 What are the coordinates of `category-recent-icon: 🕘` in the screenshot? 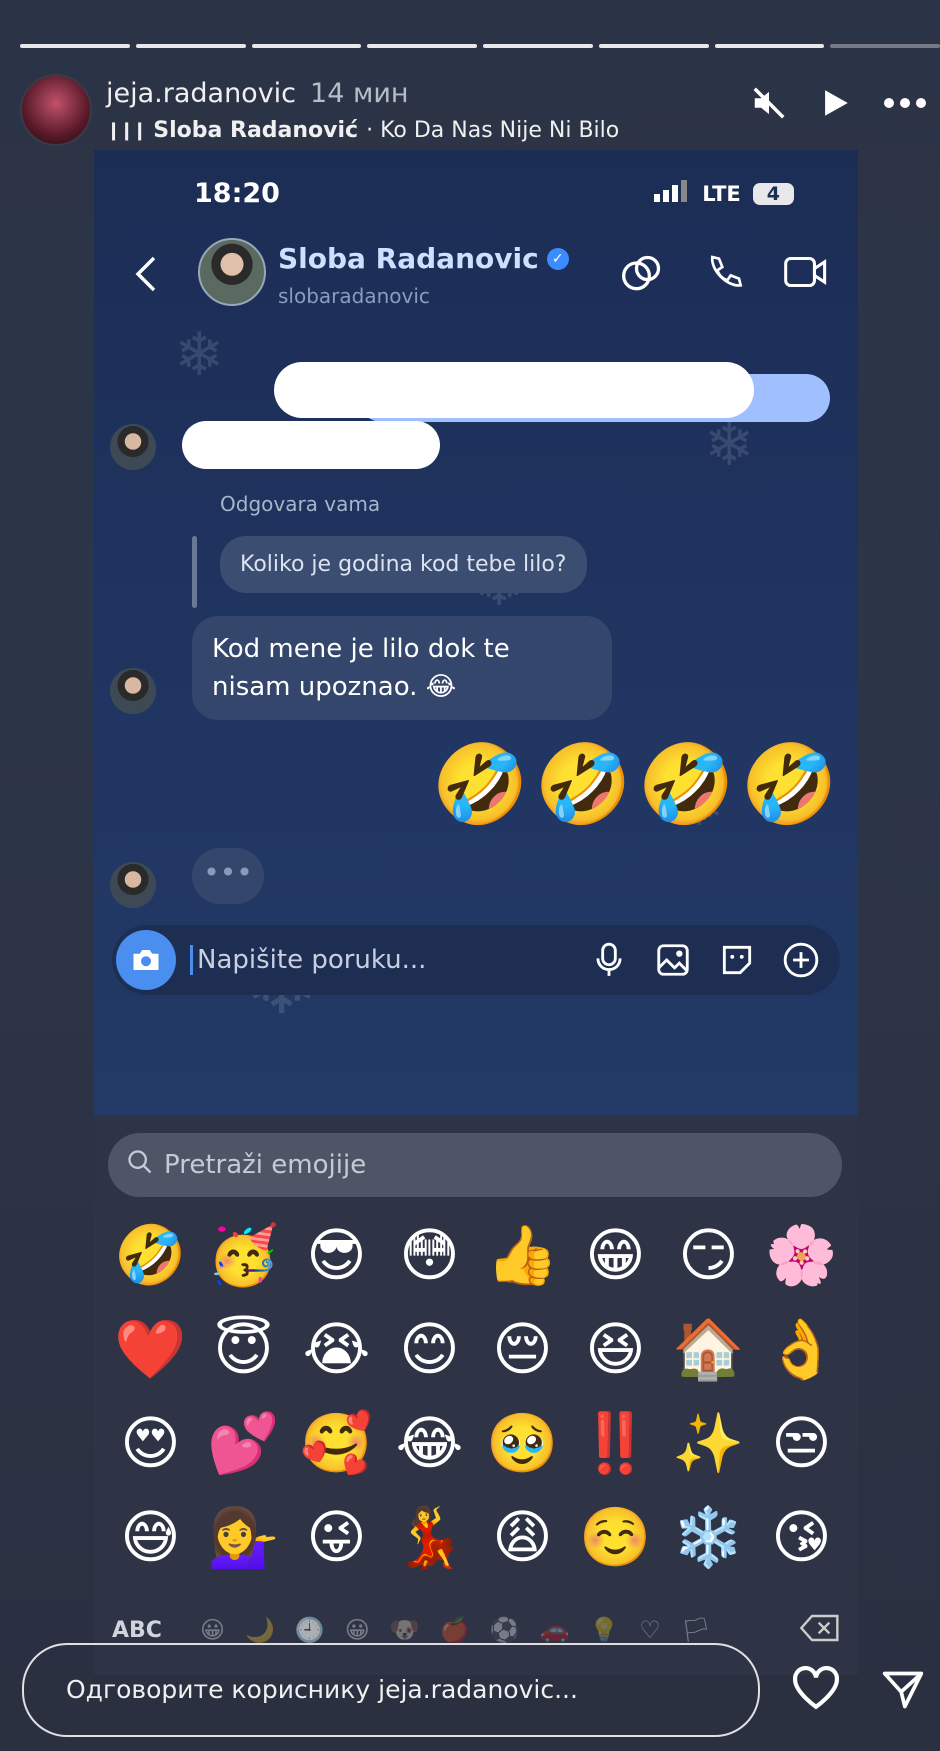 It's located at (310, 1630).